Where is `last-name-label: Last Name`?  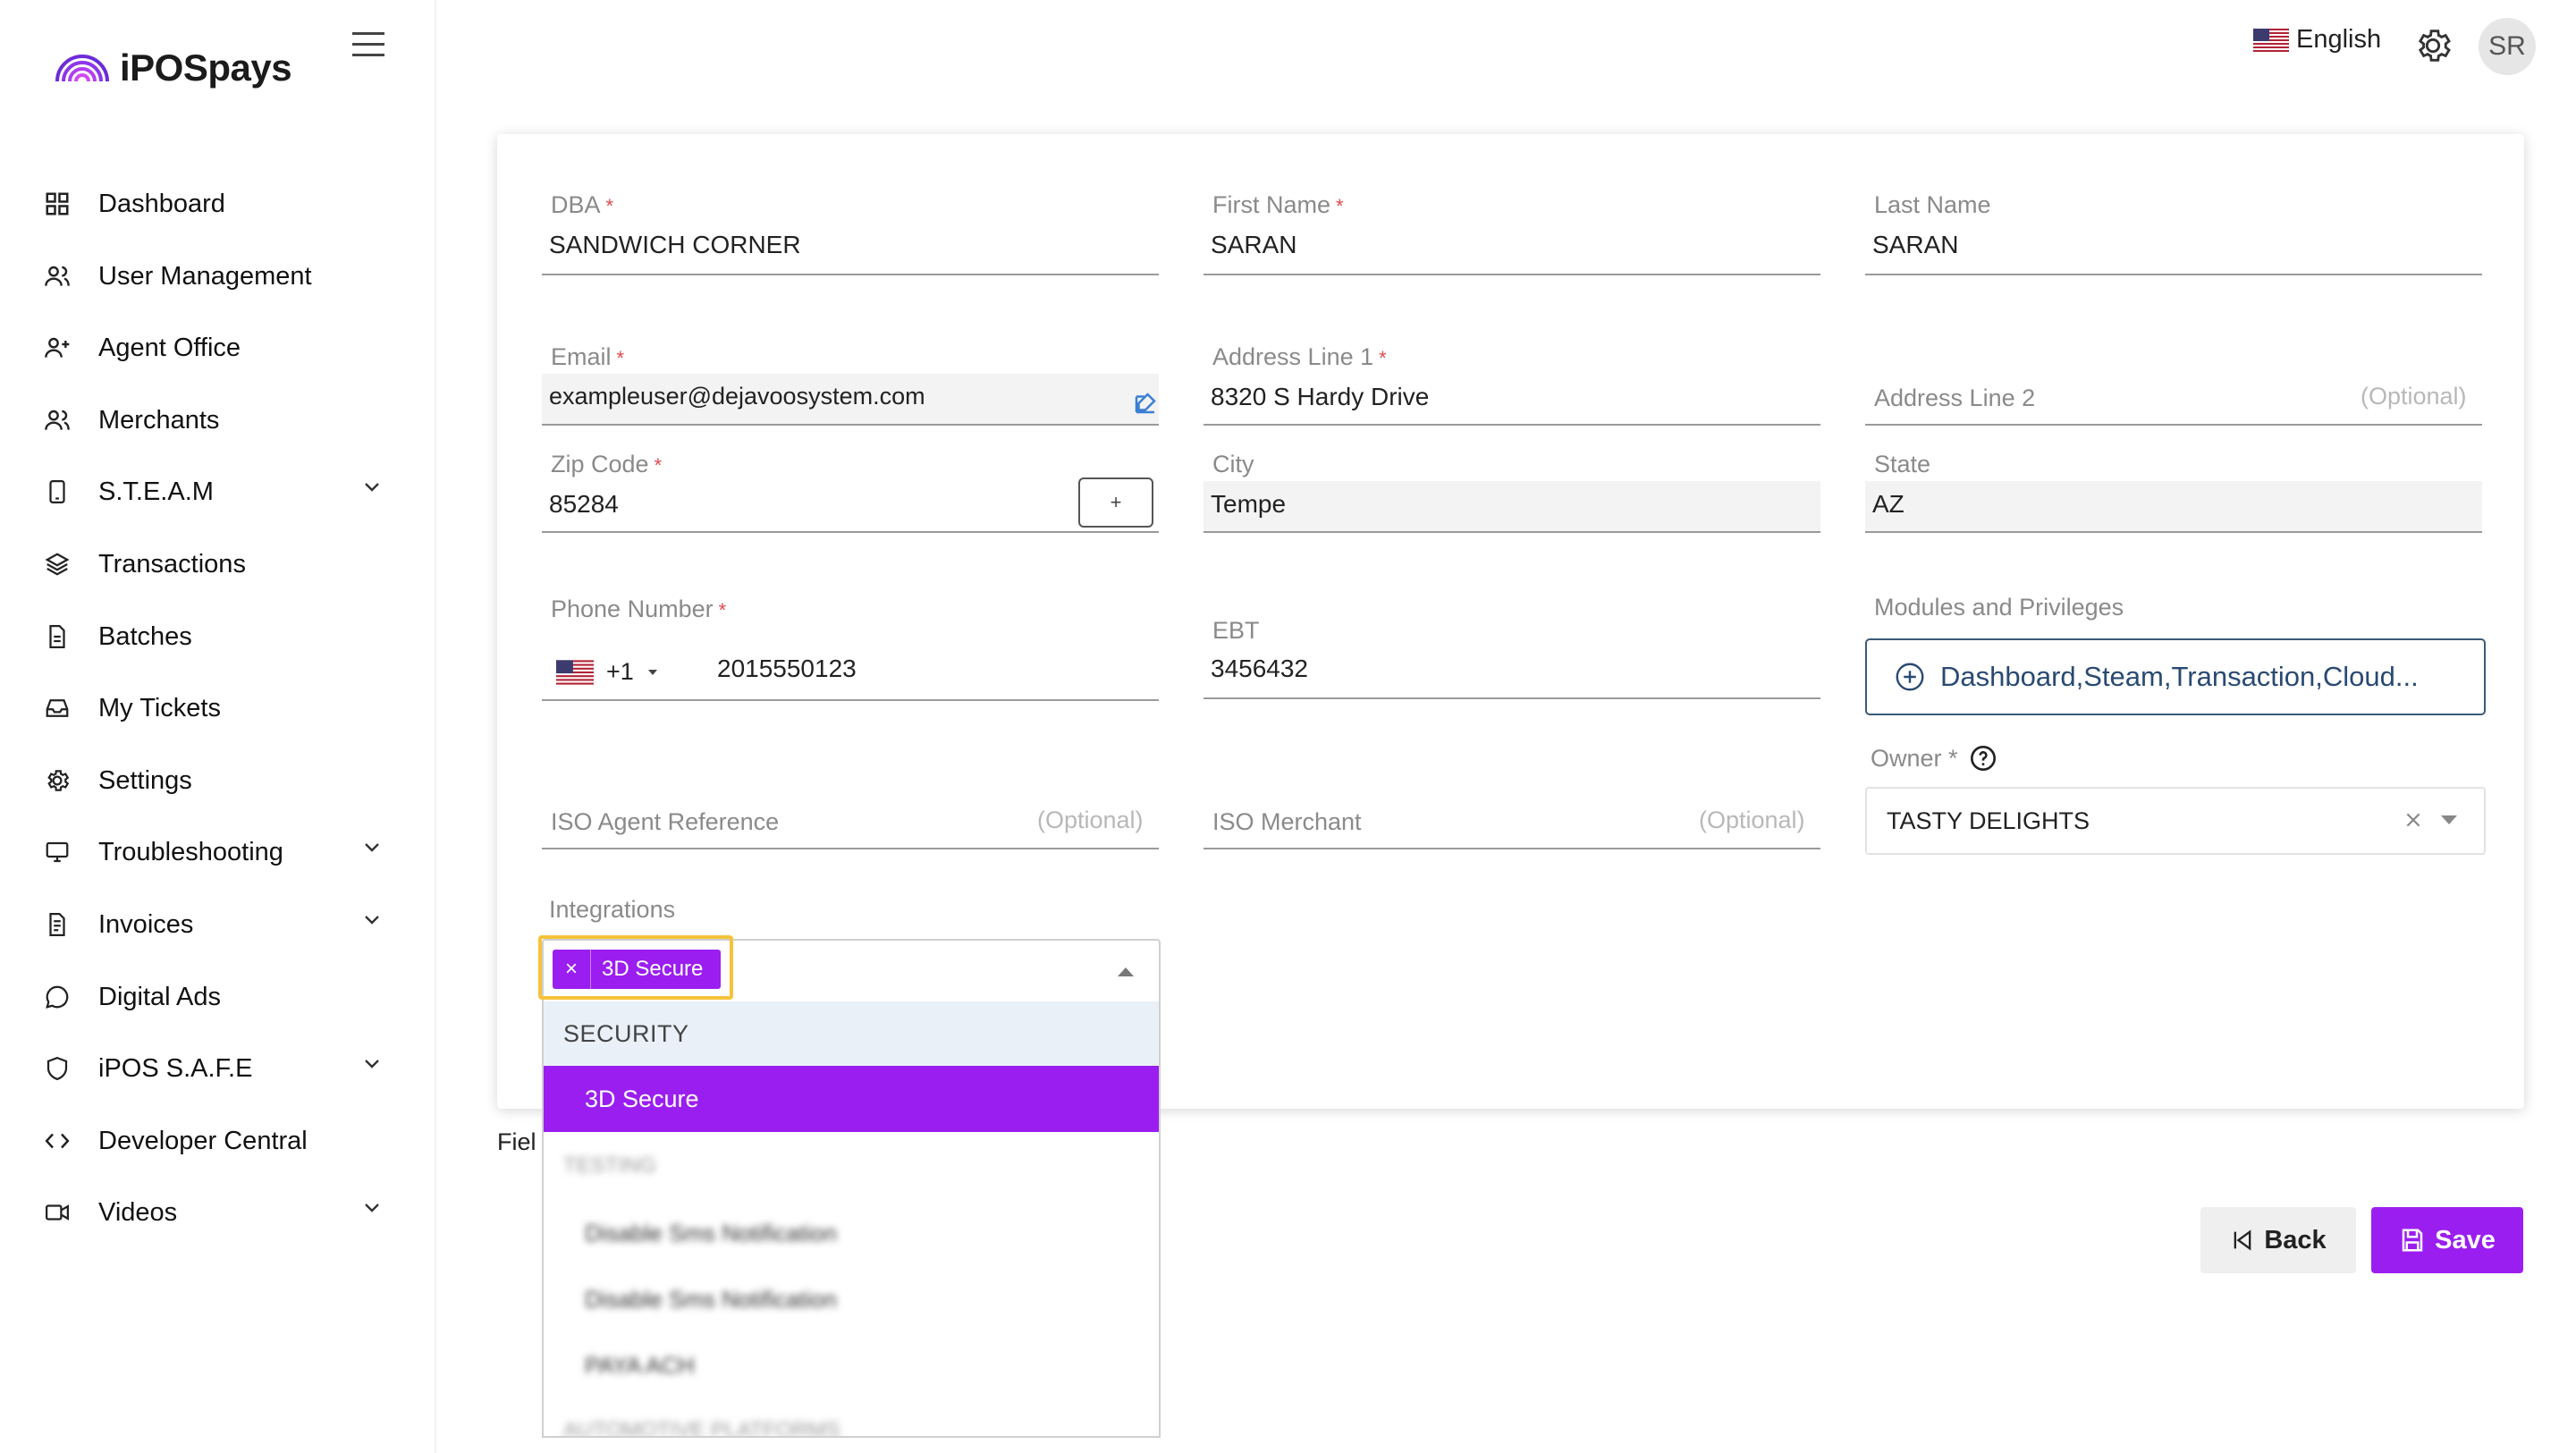
last-name-label: Last Name is located at coordinates (1932, 204).